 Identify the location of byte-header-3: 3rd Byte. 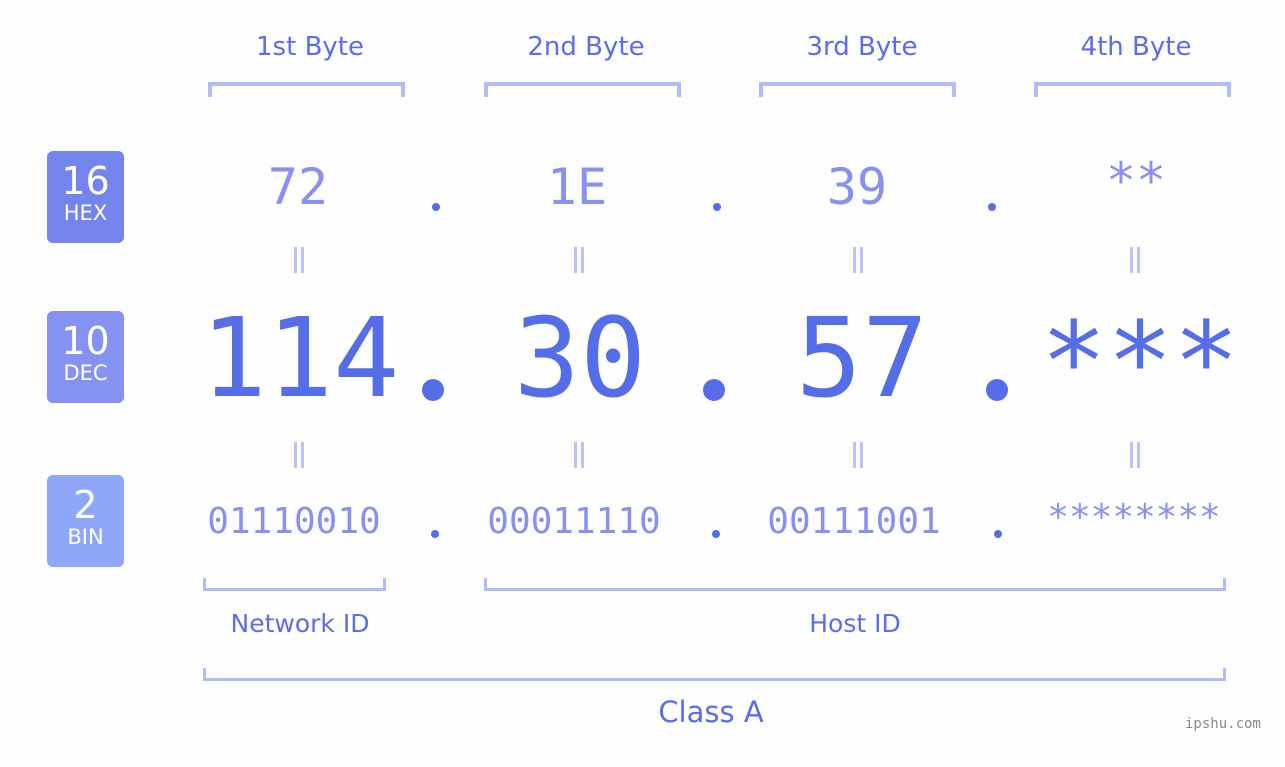
(862, 47).